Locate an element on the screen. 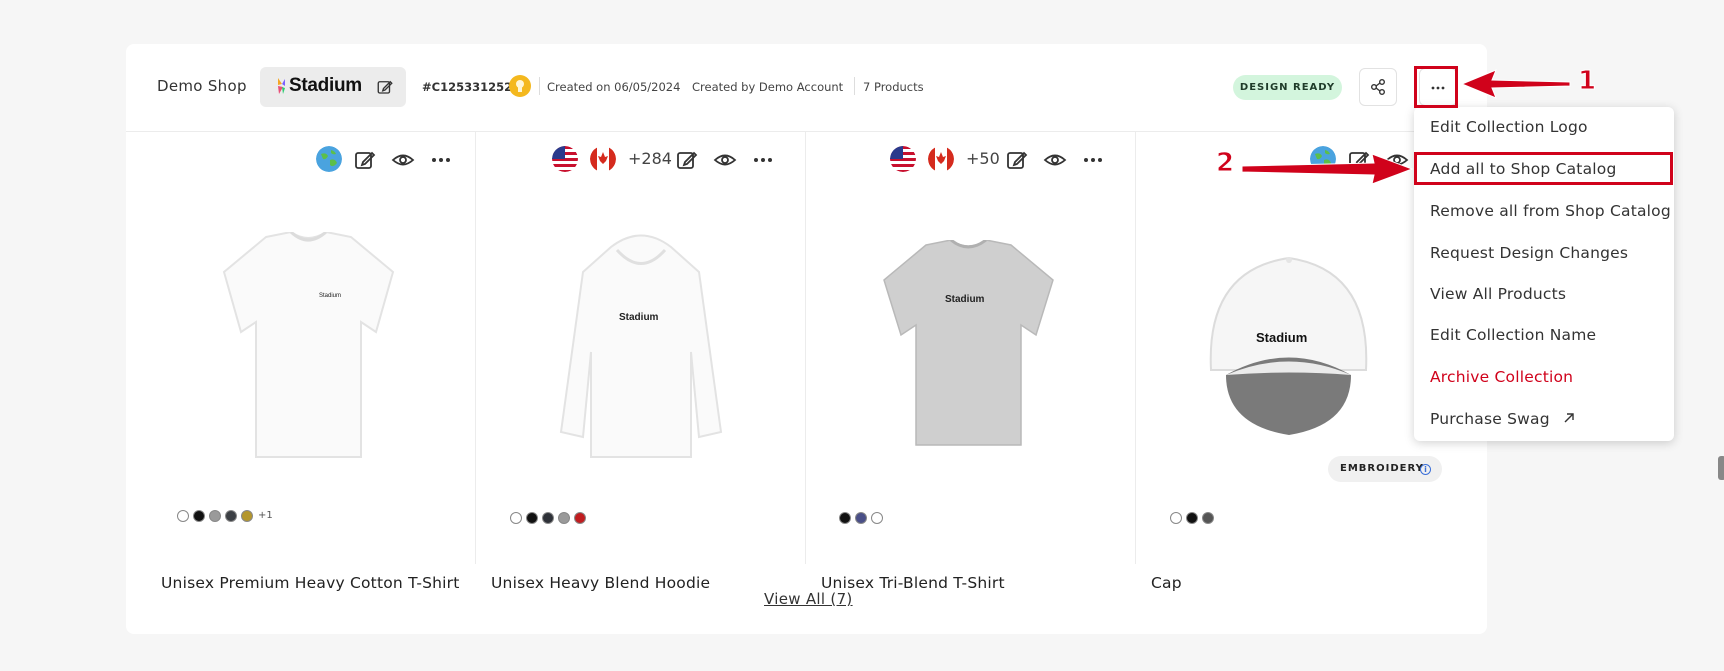 The image size is (1724, 671). annotation-highlight-more-button is located at coordinates (1436, 87).